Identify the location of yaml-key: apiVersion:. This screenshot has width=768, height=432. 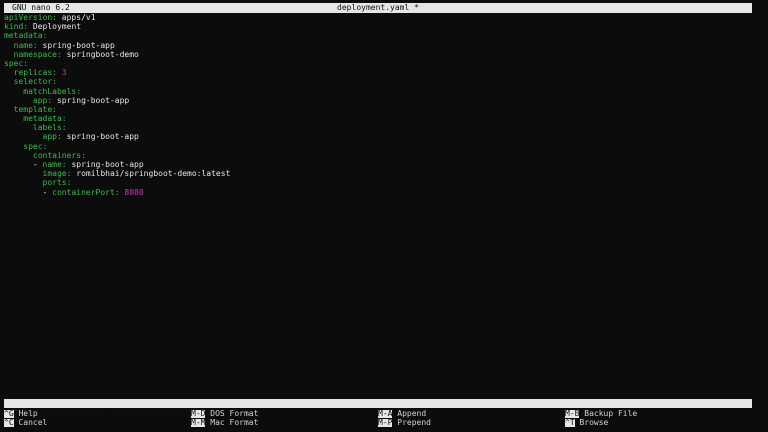
(30, 17).